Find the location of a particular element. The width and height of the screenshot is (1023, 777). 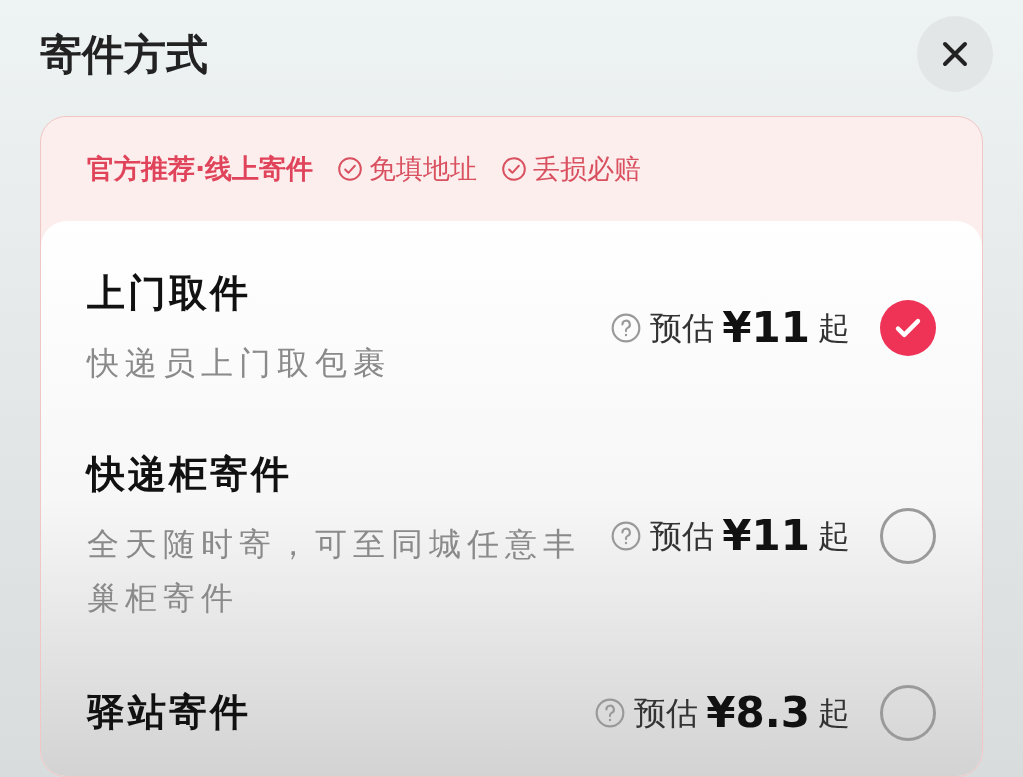

close-icon is located at coordinates (955, 54).